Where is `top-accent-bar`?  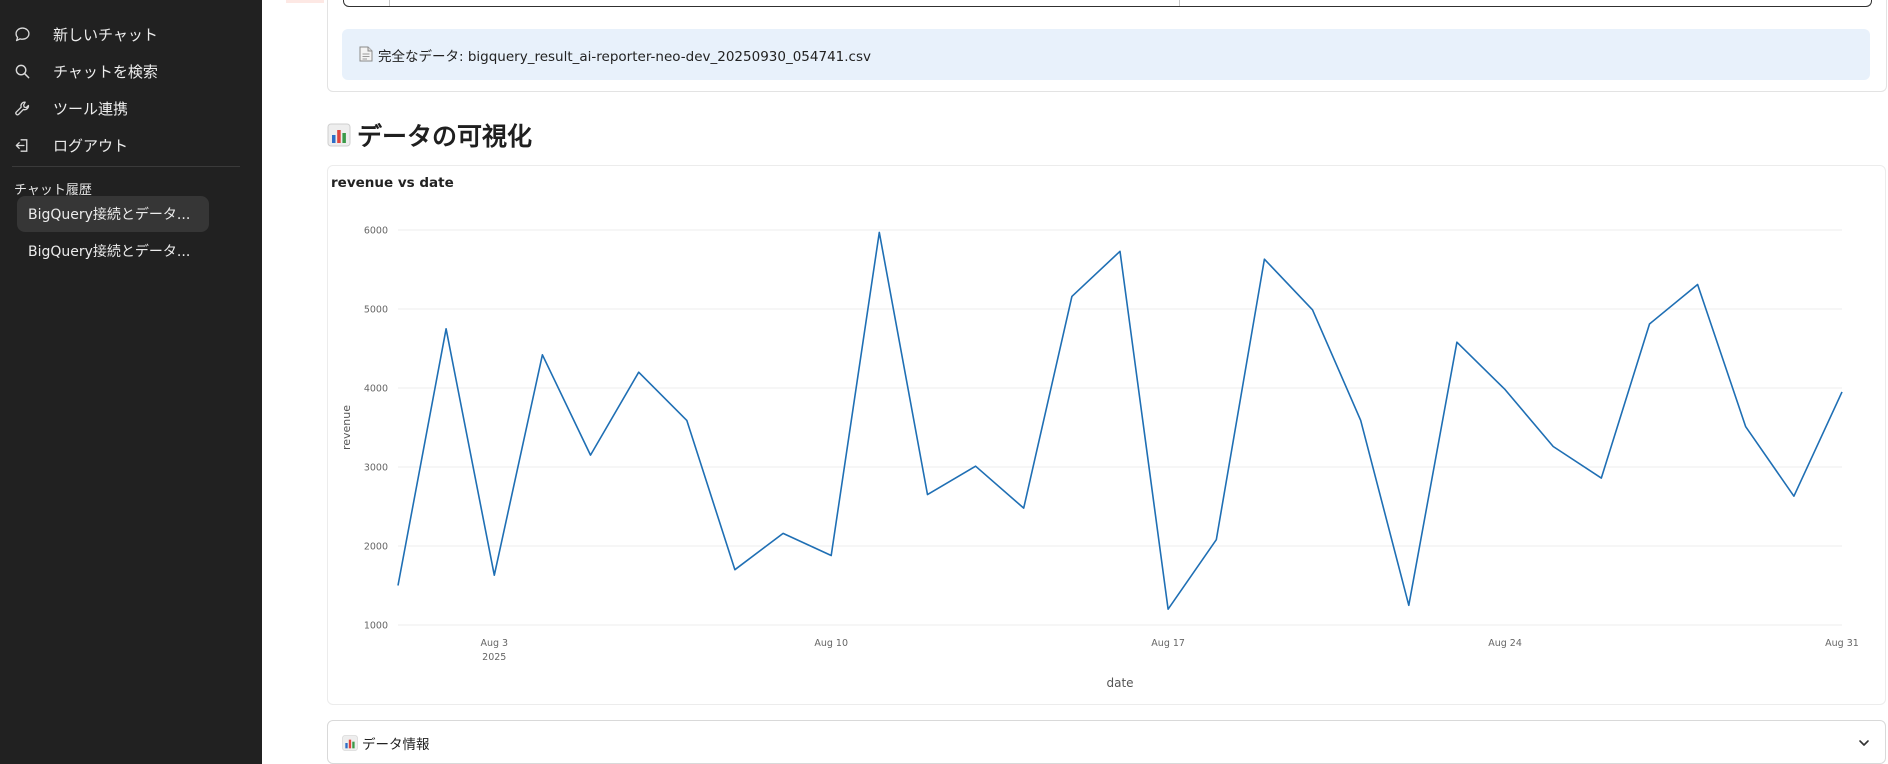 top-accent-bar is located at coordinates (305, 1).